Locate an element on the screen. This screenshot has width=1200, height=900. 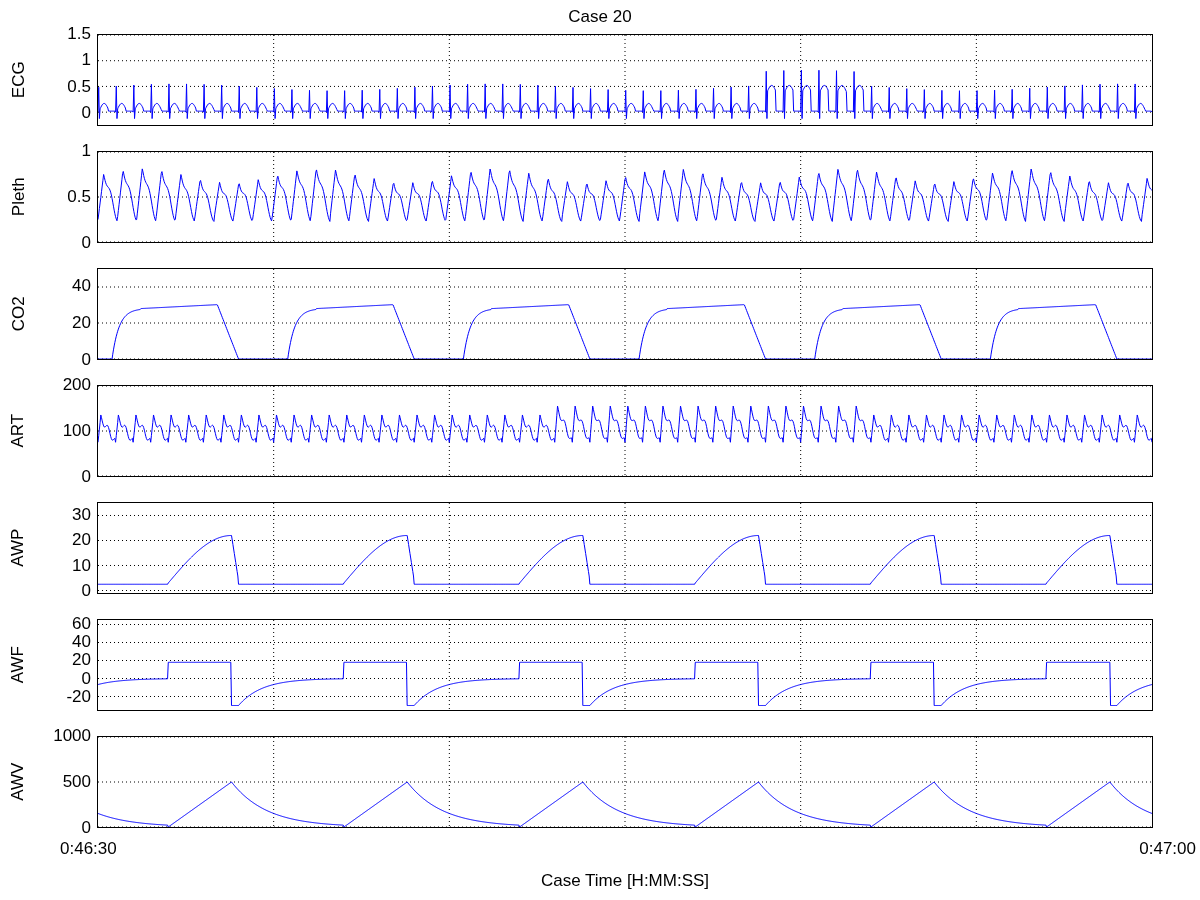
tick-label: 1000 is located at coordinates (72, 736).